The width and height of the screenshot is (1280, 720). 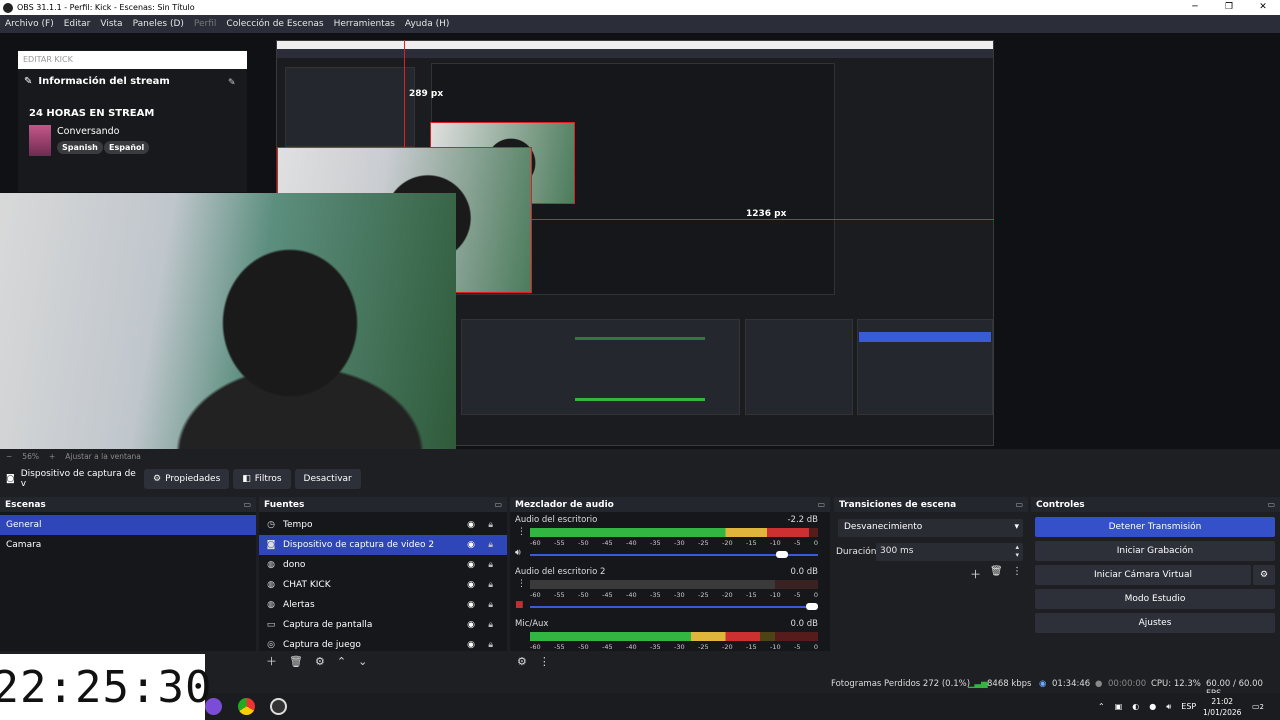 I want to click on camera-feed, so click(x=228, y=321).